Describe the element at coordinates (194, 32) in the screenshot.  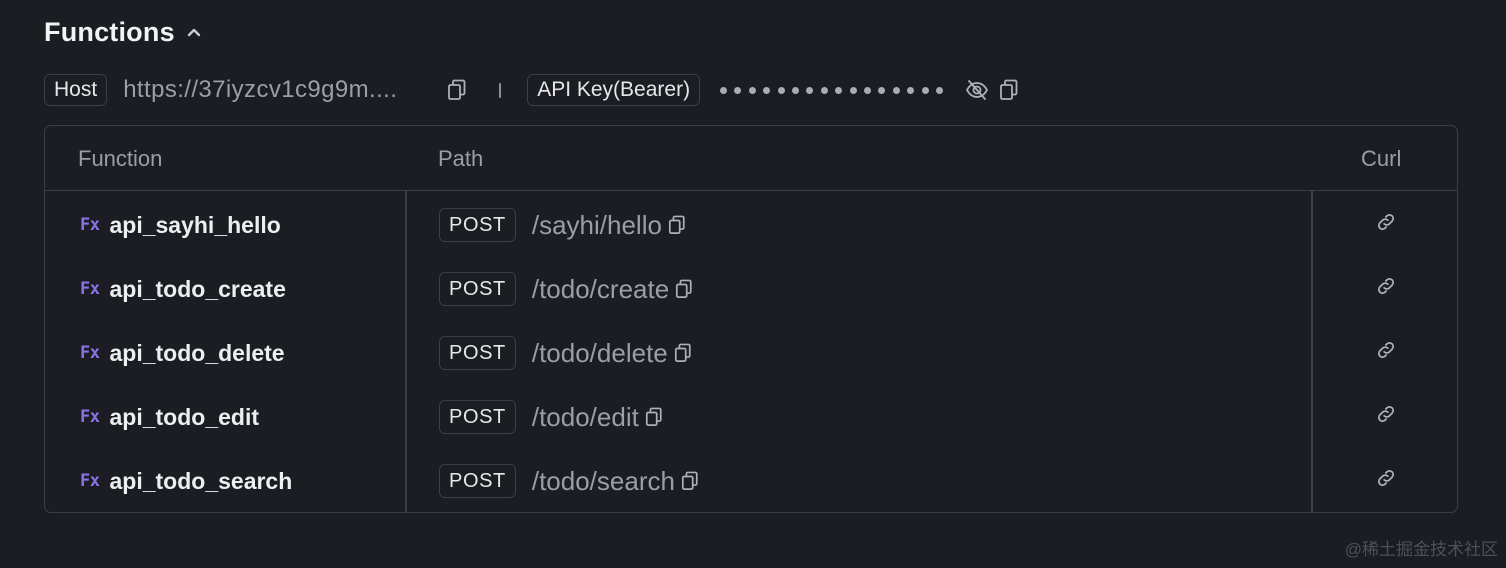
I see `chevron-up-icon` at that location.